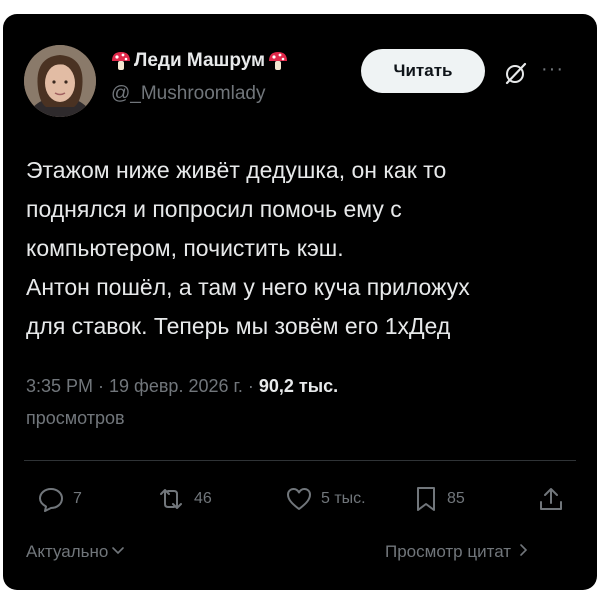 This screenshot has height=590, width=600. I want to click on reply-button: 7, so click(59, 499).